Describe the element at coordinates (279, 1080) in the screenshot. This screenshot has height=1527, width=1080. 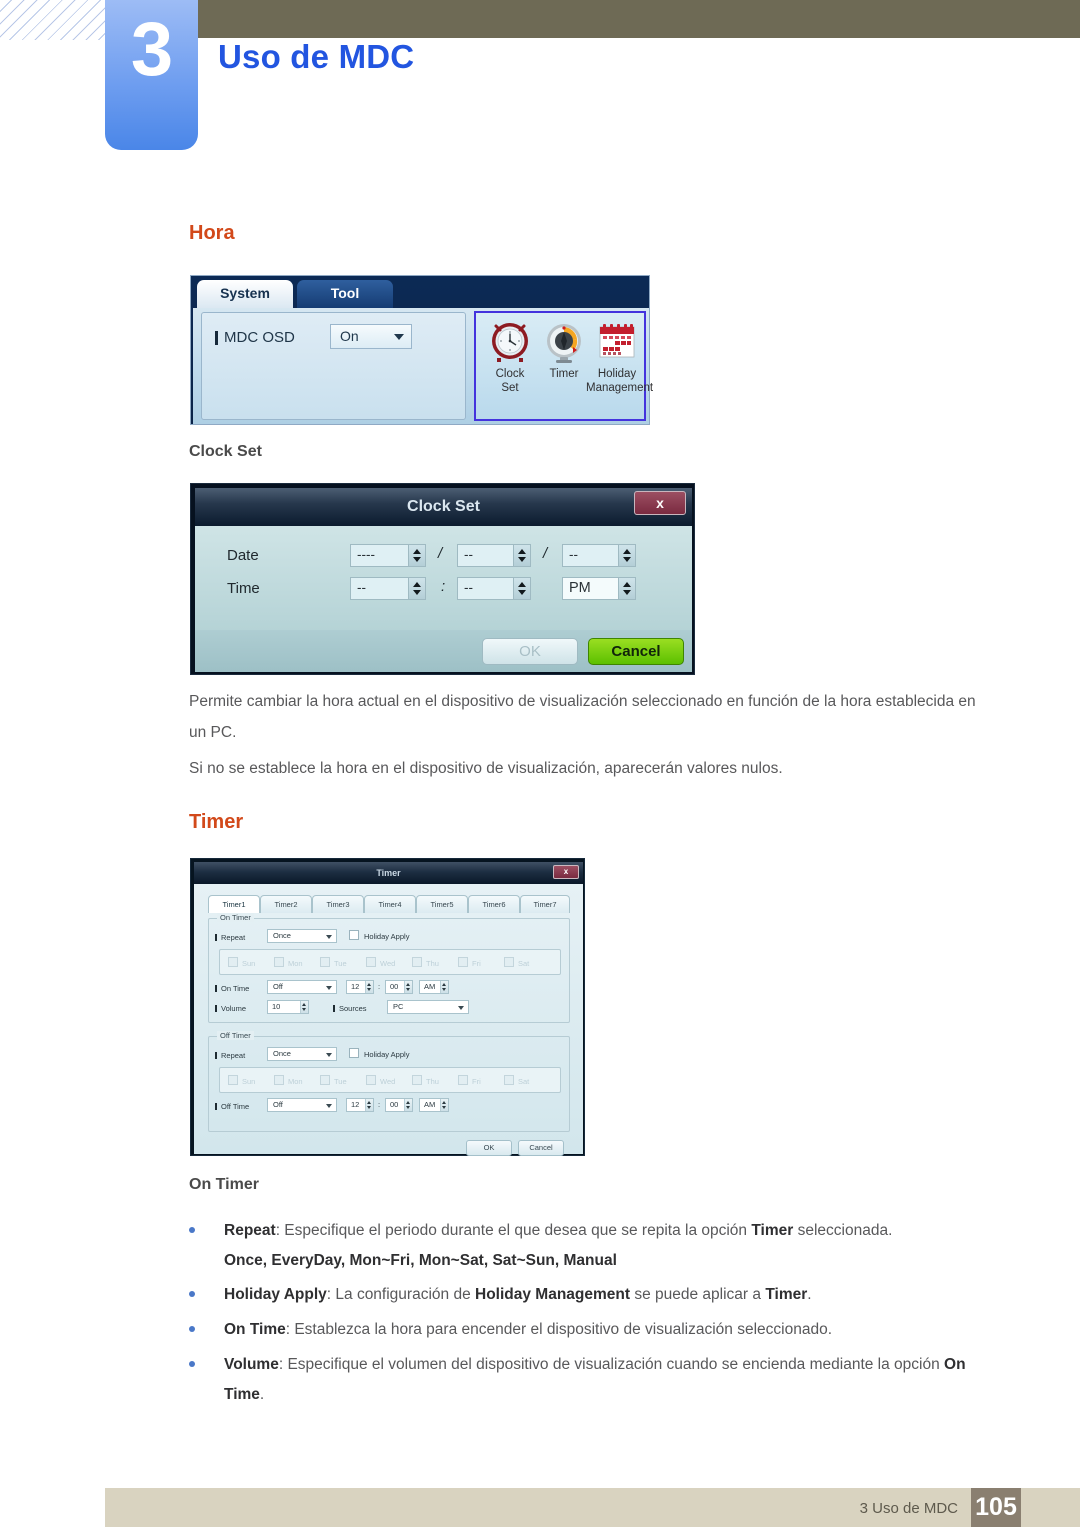
I see `off-day-checkbox-mon` at that location.